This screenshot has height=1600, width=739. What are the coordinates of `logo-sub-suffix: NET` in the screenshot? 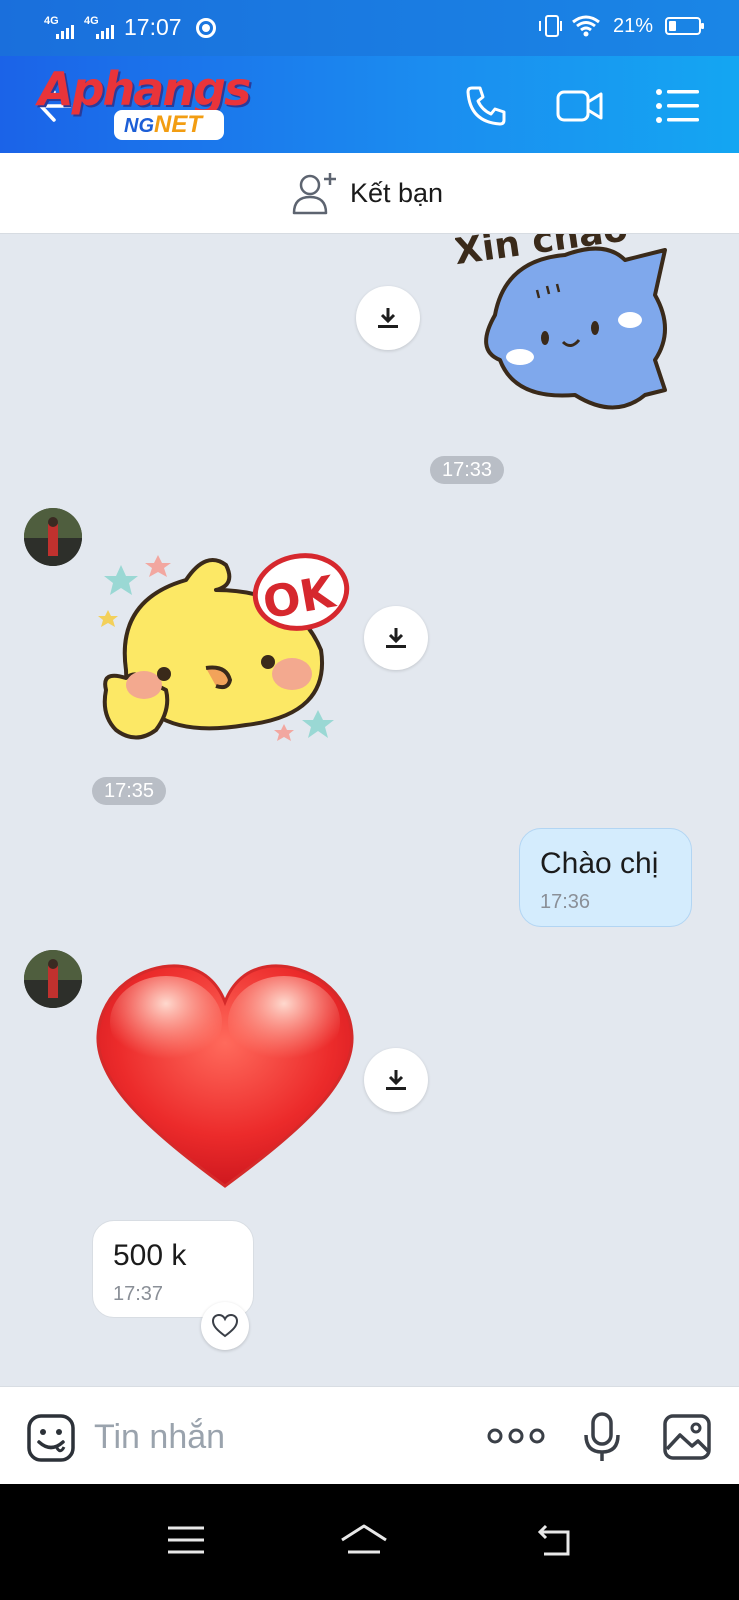 It's located at (178, 124).